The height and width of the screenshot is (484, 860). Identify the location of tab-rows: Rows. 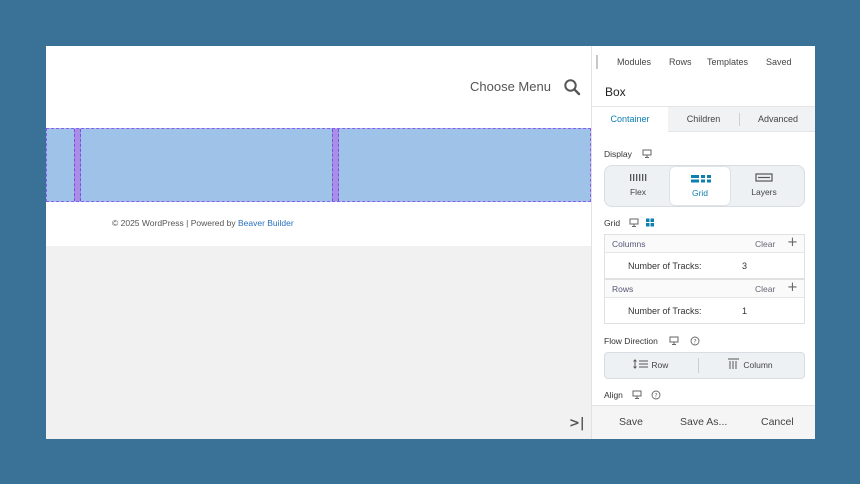
(680, 62).